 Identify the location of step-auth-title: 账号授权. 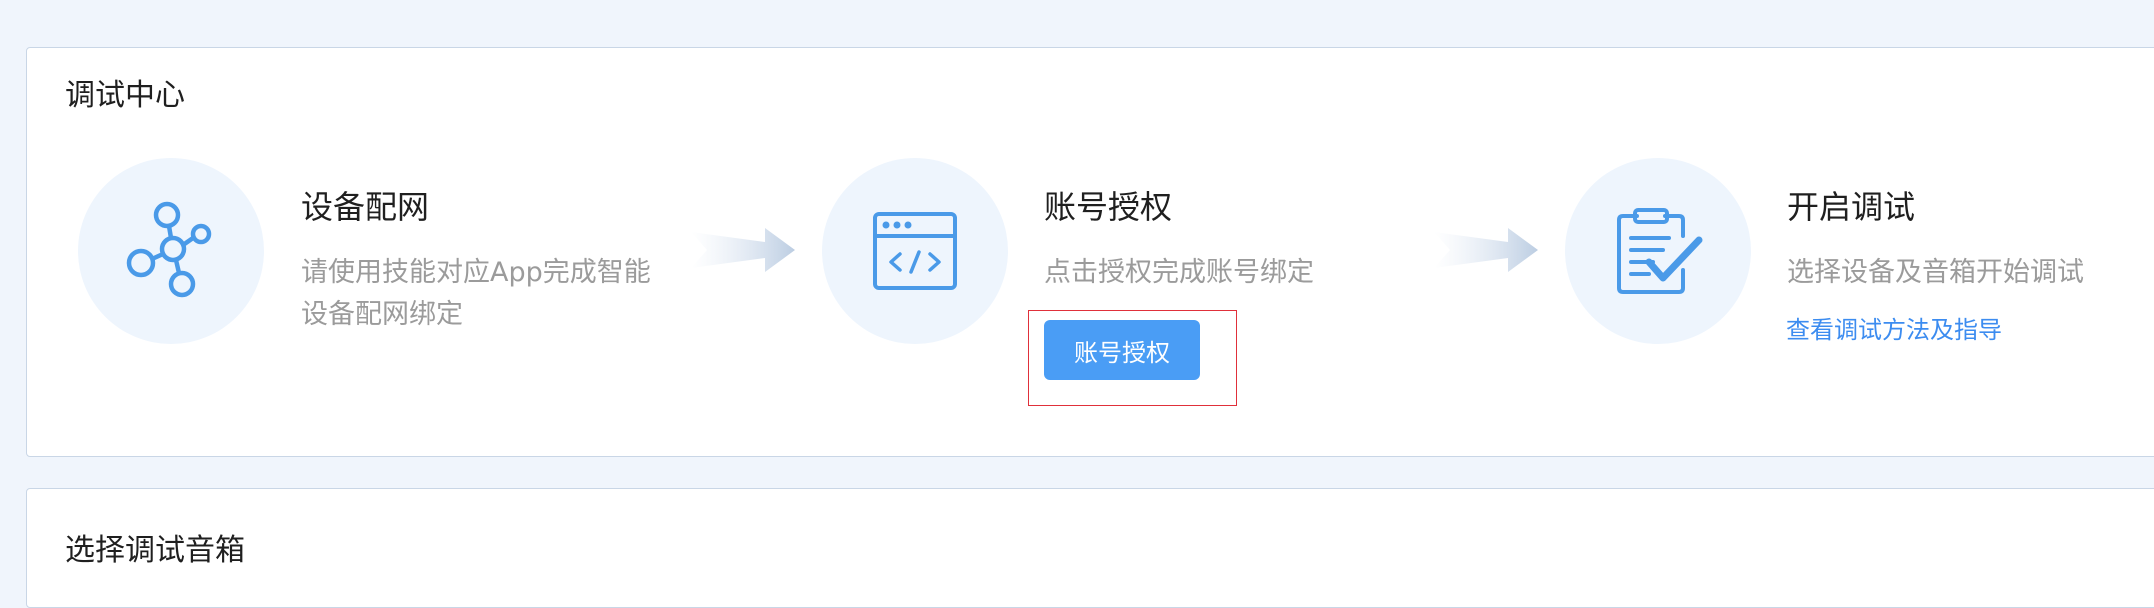
(1108, 207).